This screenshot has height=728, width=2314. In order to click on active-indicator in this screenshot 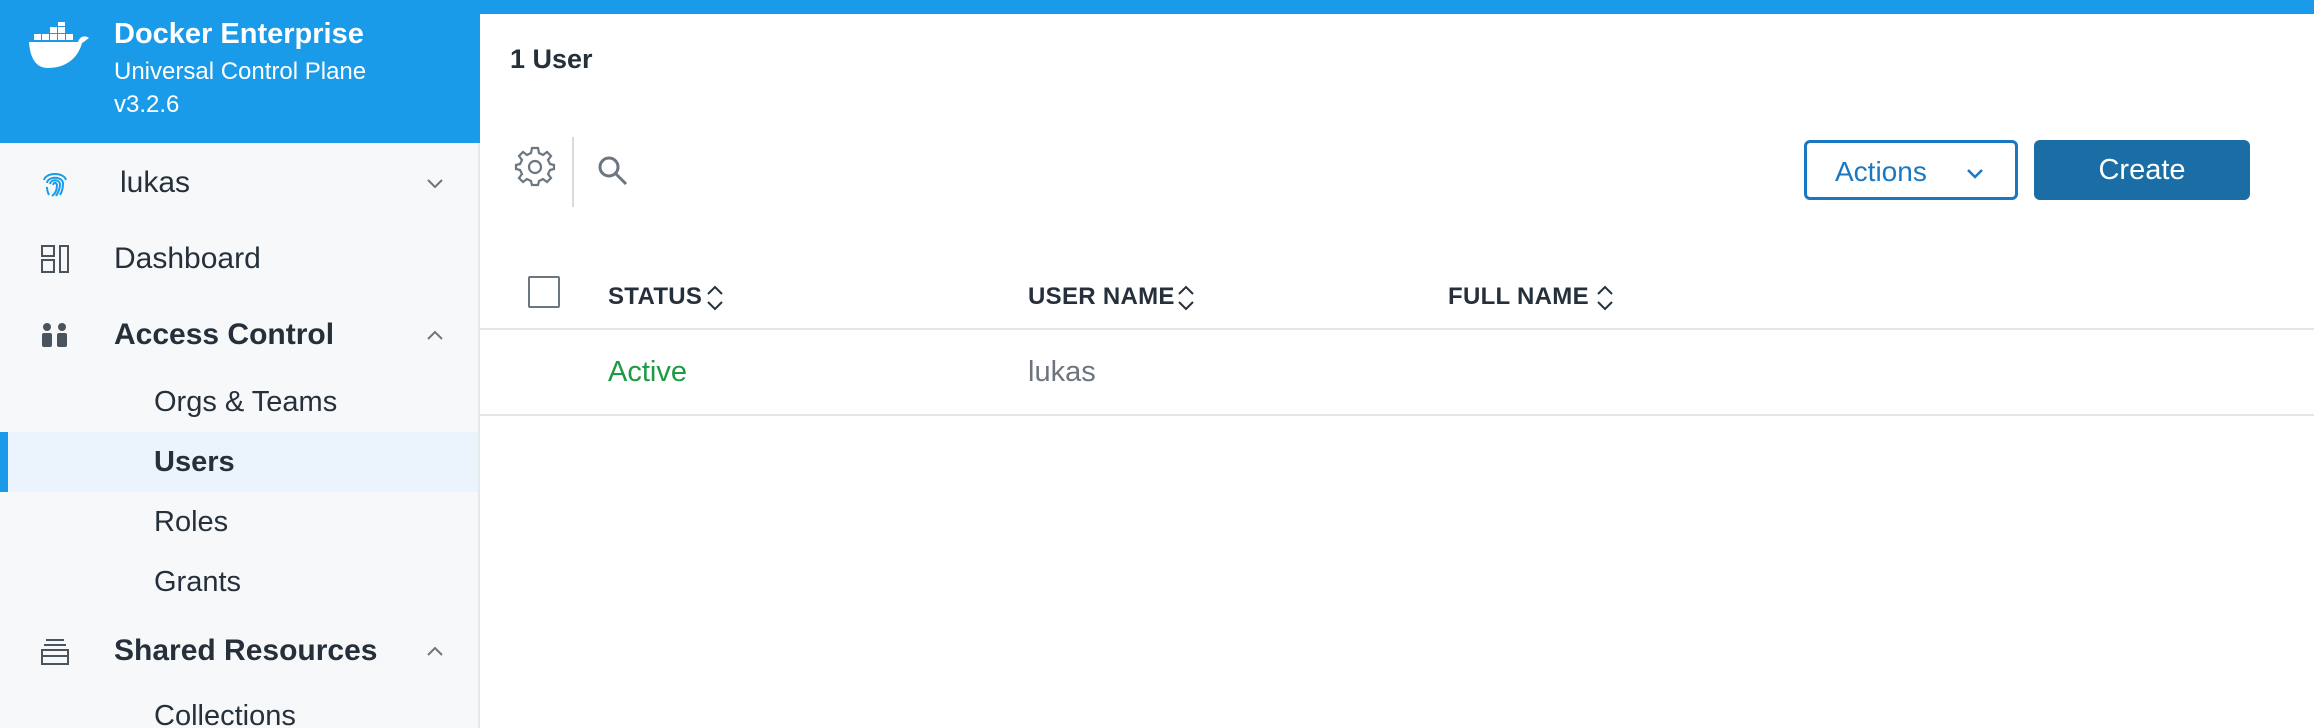, I will do `click(4, 462)`.